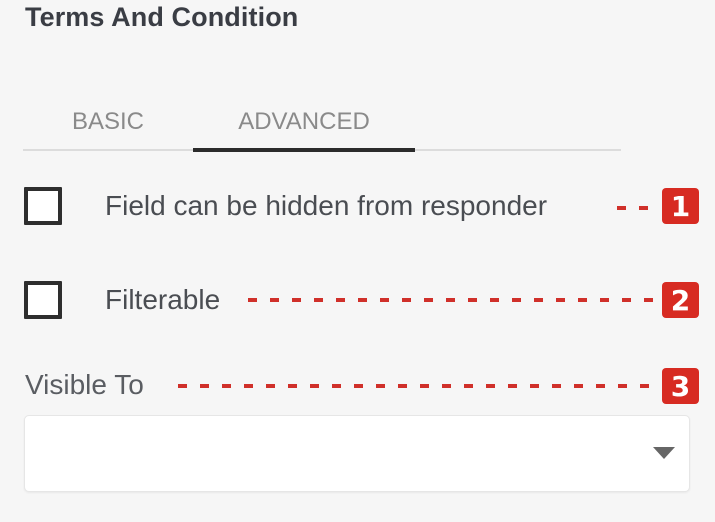 This screenshot has height=522, width=715. Describe the element at coordinates (84, 384) in the screenshot. I see `visible-to-label: Visible To` at that location.